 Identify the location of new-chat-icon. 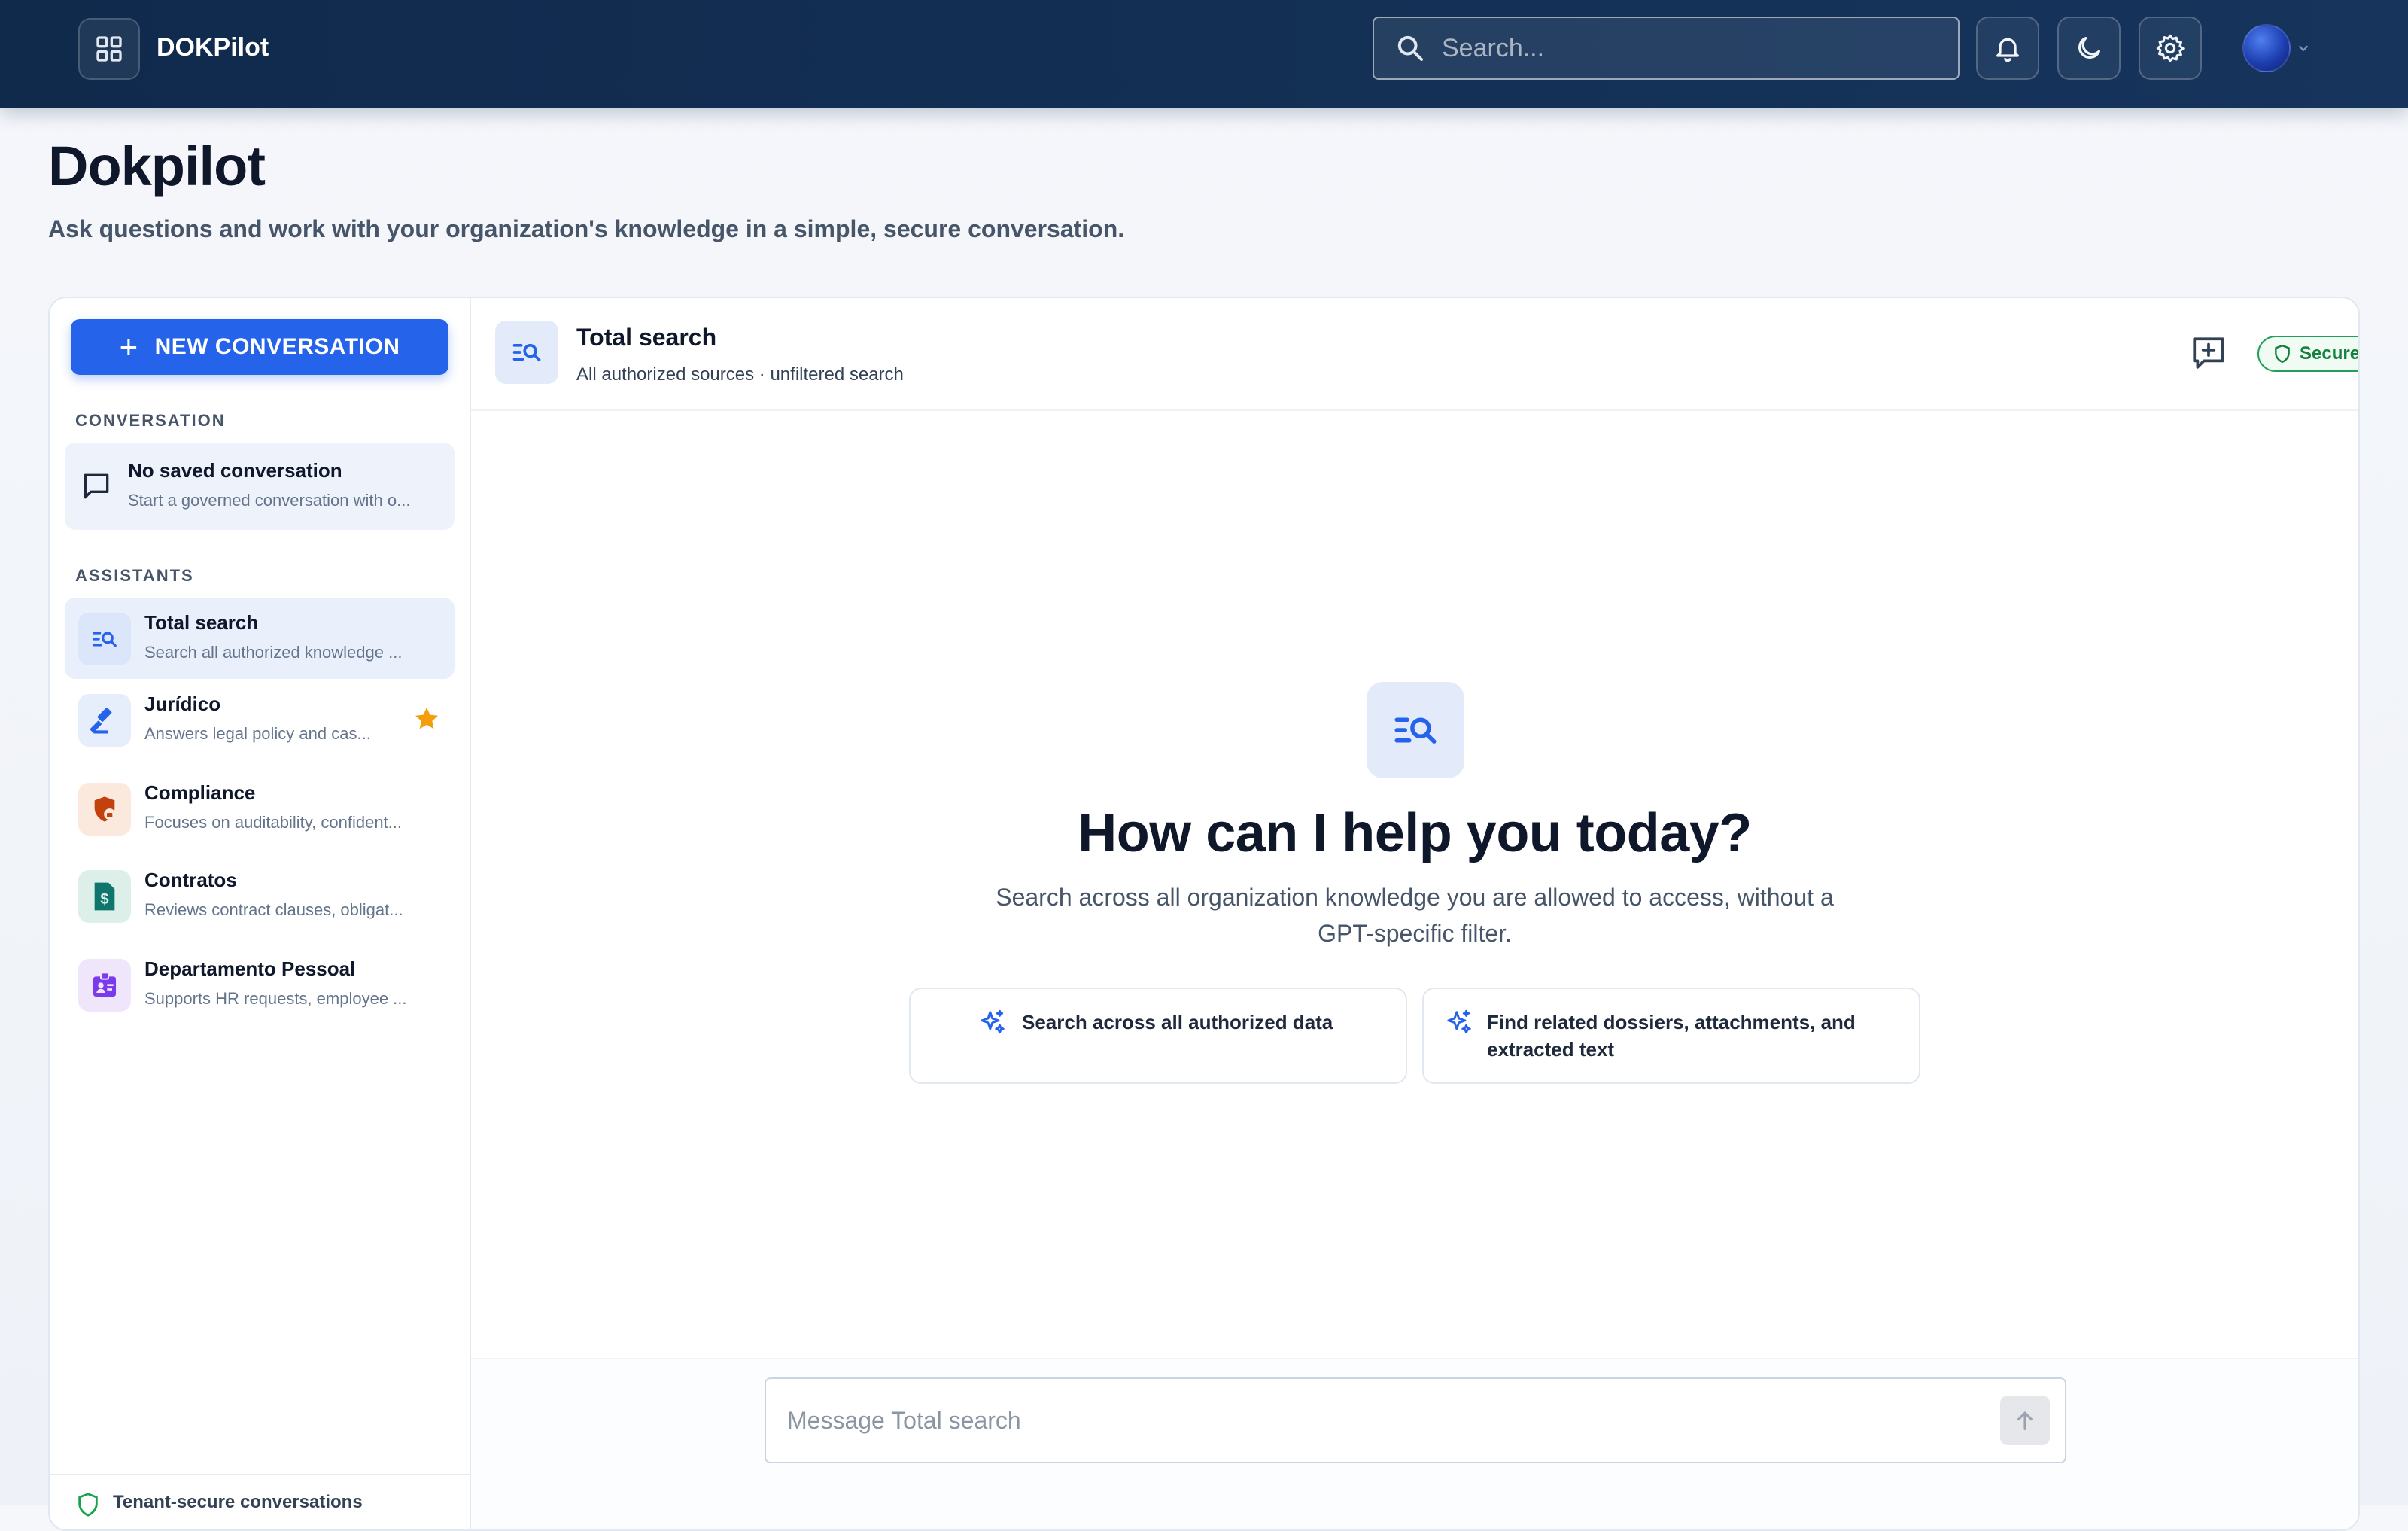
(2208, 353).